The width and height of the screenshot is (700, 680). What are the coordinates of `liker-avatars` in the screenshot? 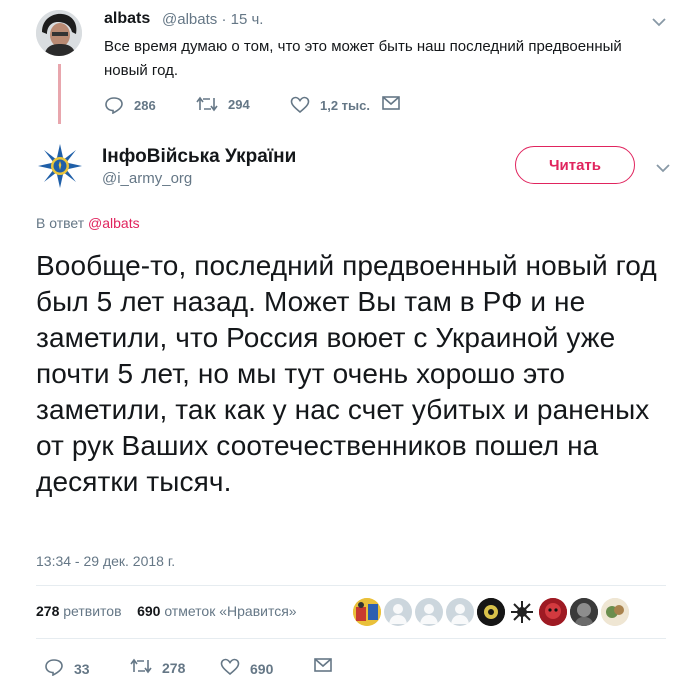 It's located at (491, 612).